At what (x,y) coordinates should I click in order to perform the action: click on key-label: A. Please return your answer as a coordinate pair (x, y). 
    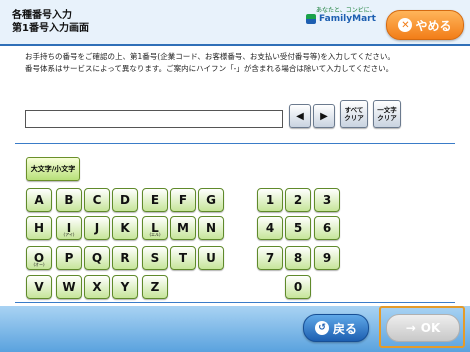
    Looking at the image, I should click on (39, 200).